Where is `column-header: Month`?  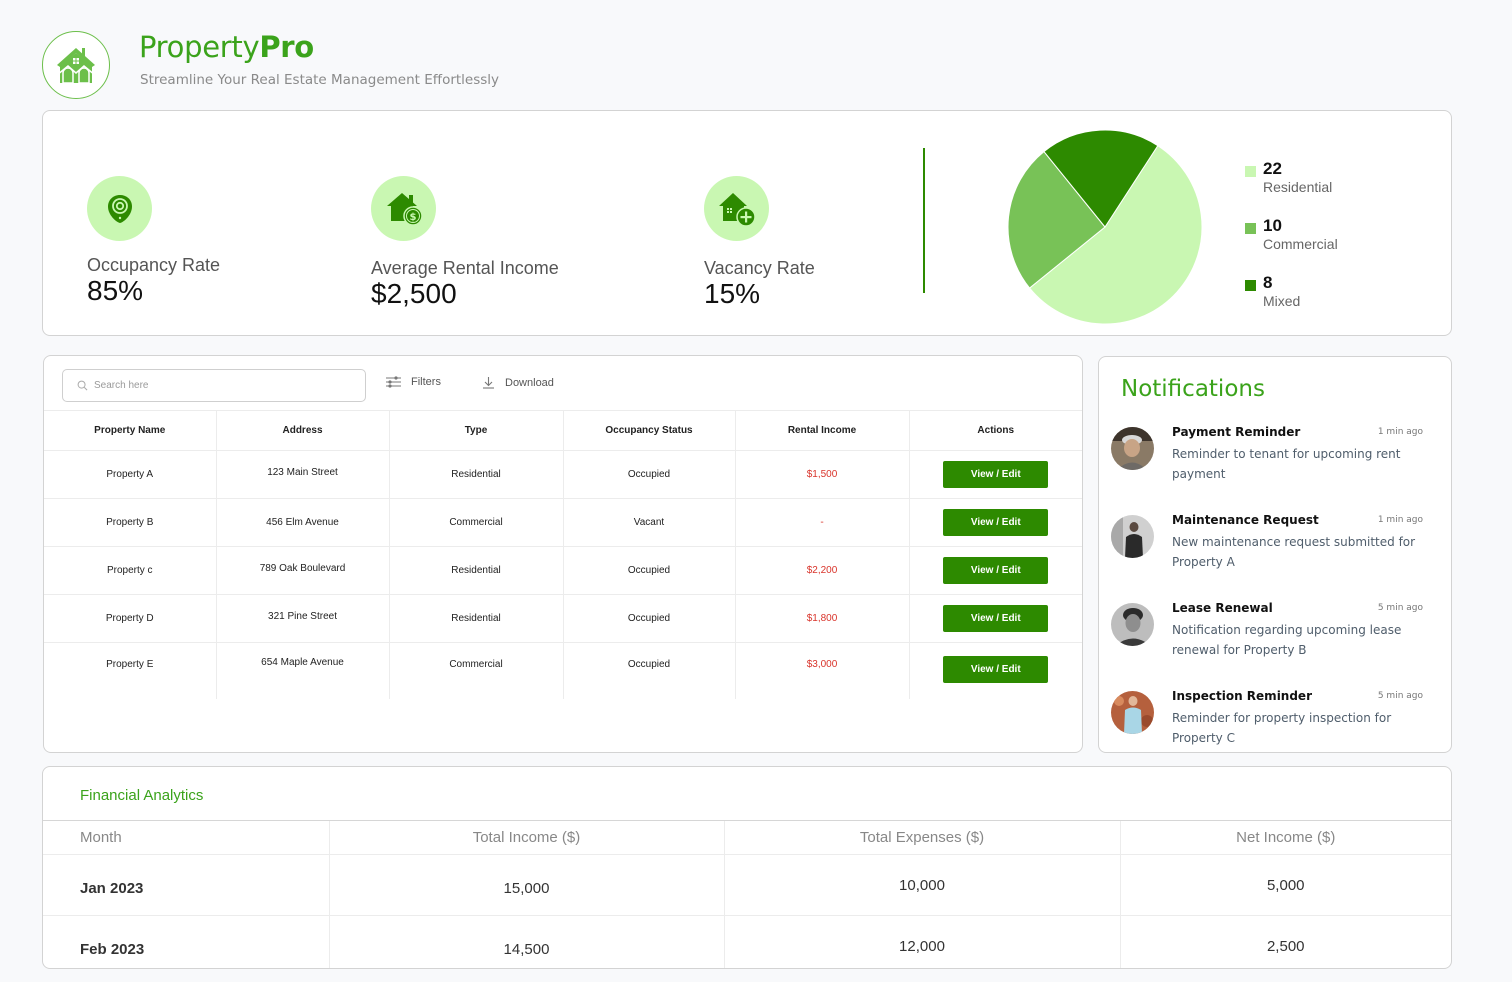 column-header: Month is located at coordinates (186, 837).